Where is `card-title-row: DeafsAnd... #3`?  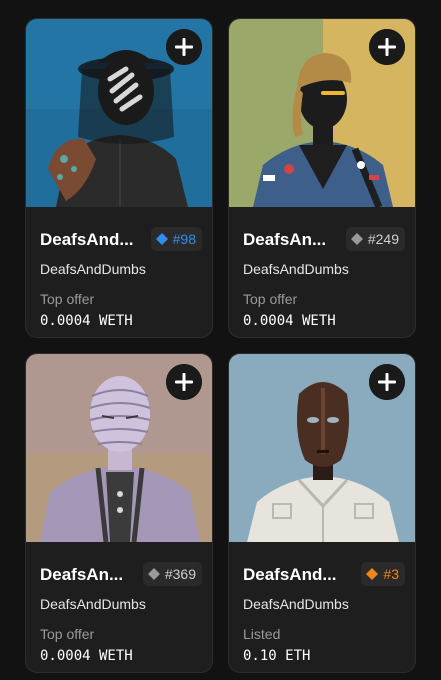
card-title-row: DeafsAnd... #3 is located at coordinates (324, 575).